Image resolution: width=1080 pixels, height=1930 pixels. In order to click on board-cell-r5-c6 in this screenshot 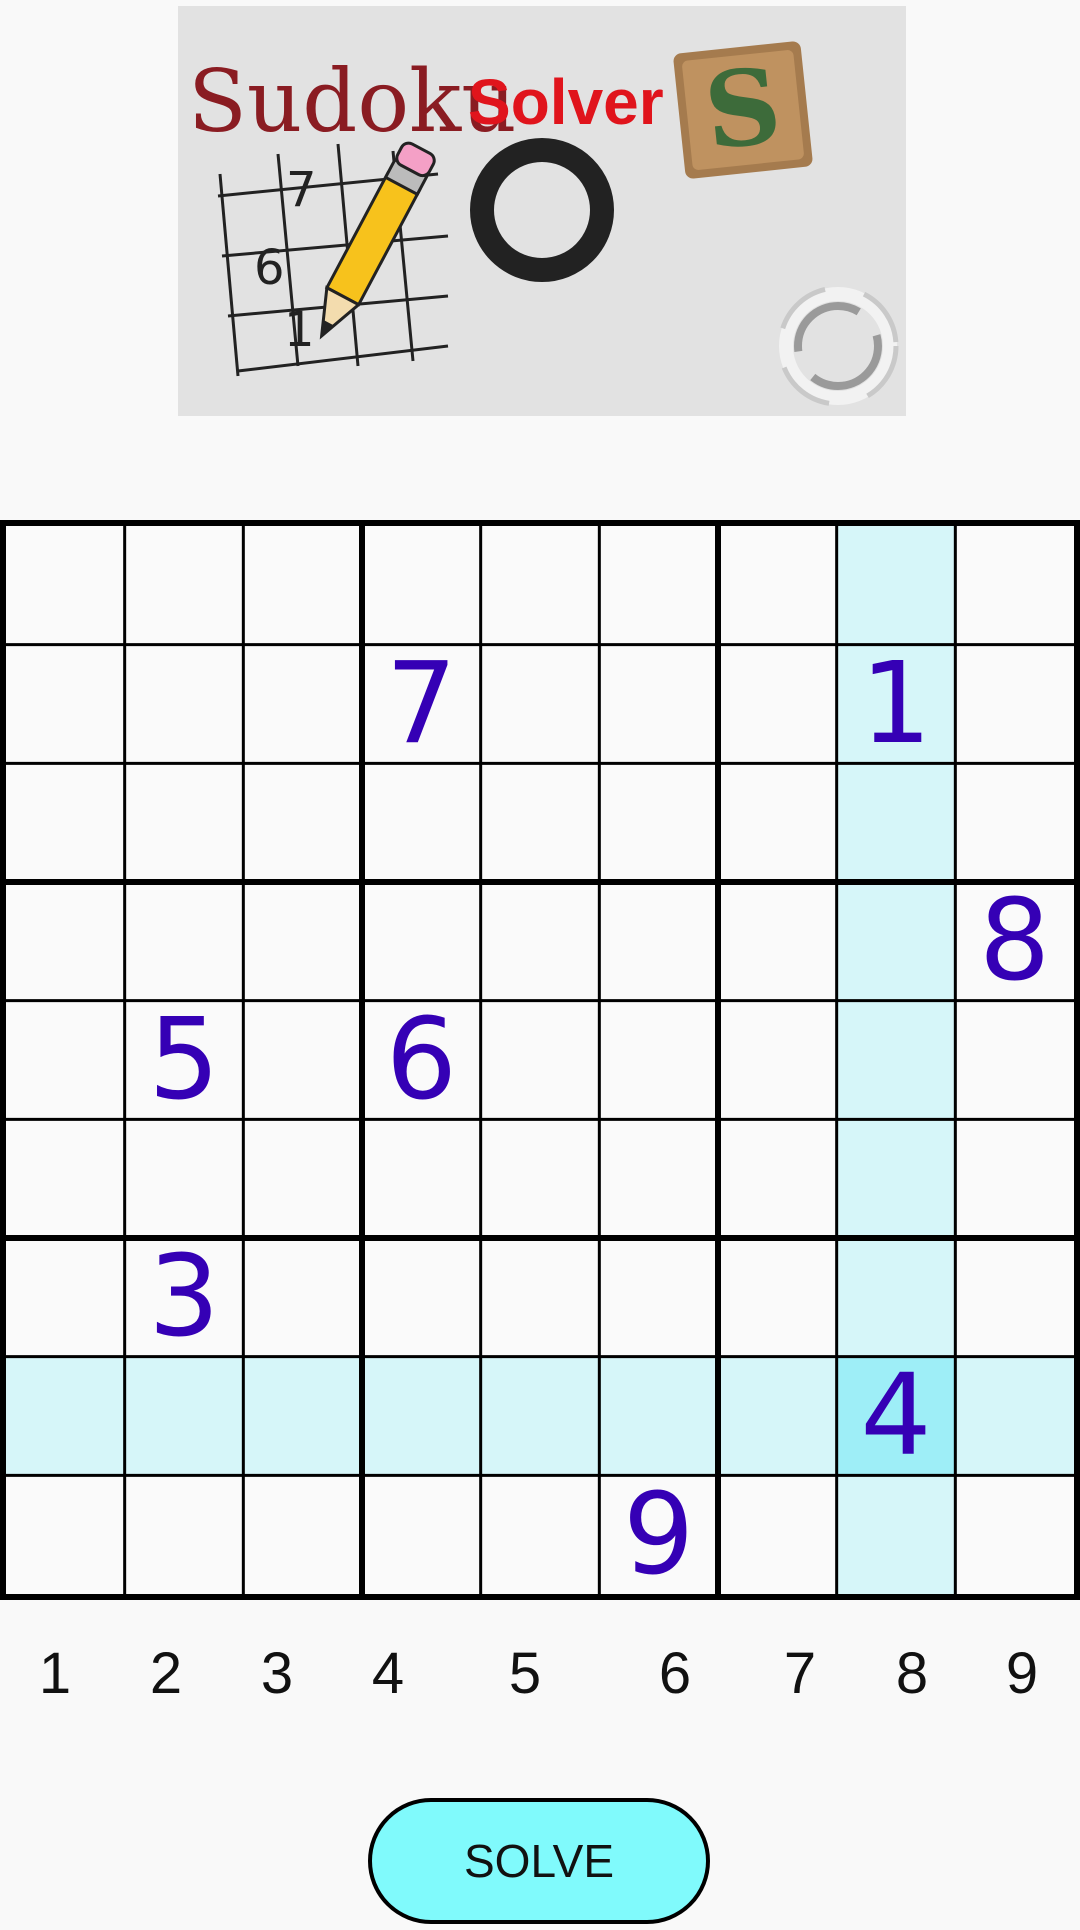, I will do `click(658, 1060)`.